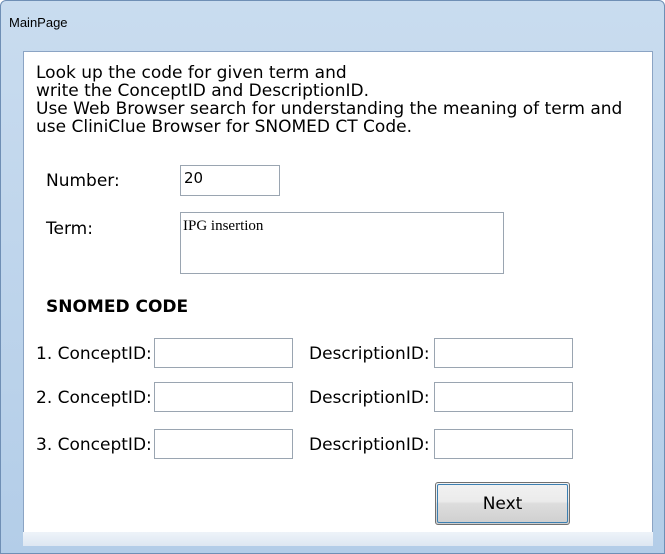  I want to click on number-label: Number:, so click(83, 181).